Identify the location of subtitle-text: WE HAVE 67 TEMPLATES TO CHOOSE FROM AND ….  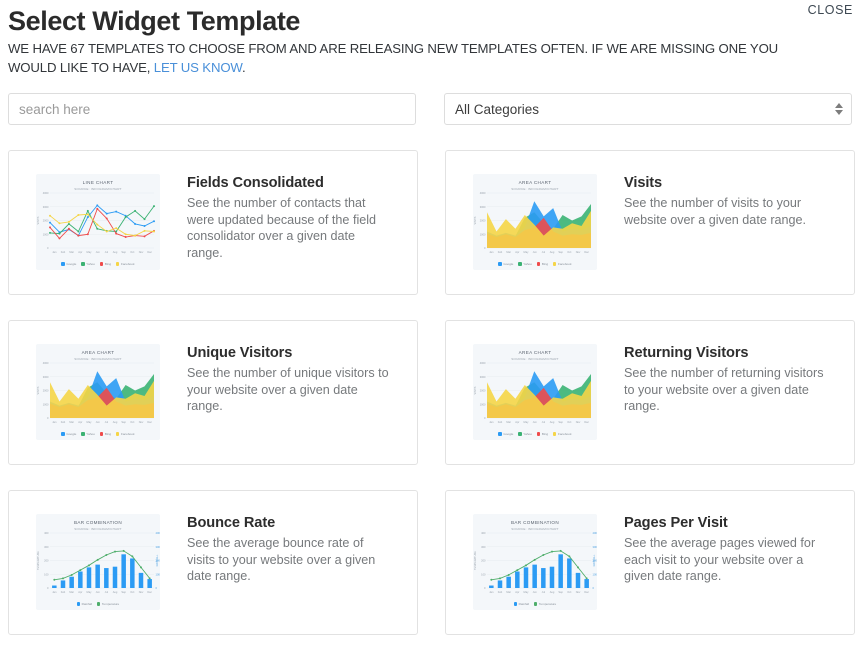
(403, 58).